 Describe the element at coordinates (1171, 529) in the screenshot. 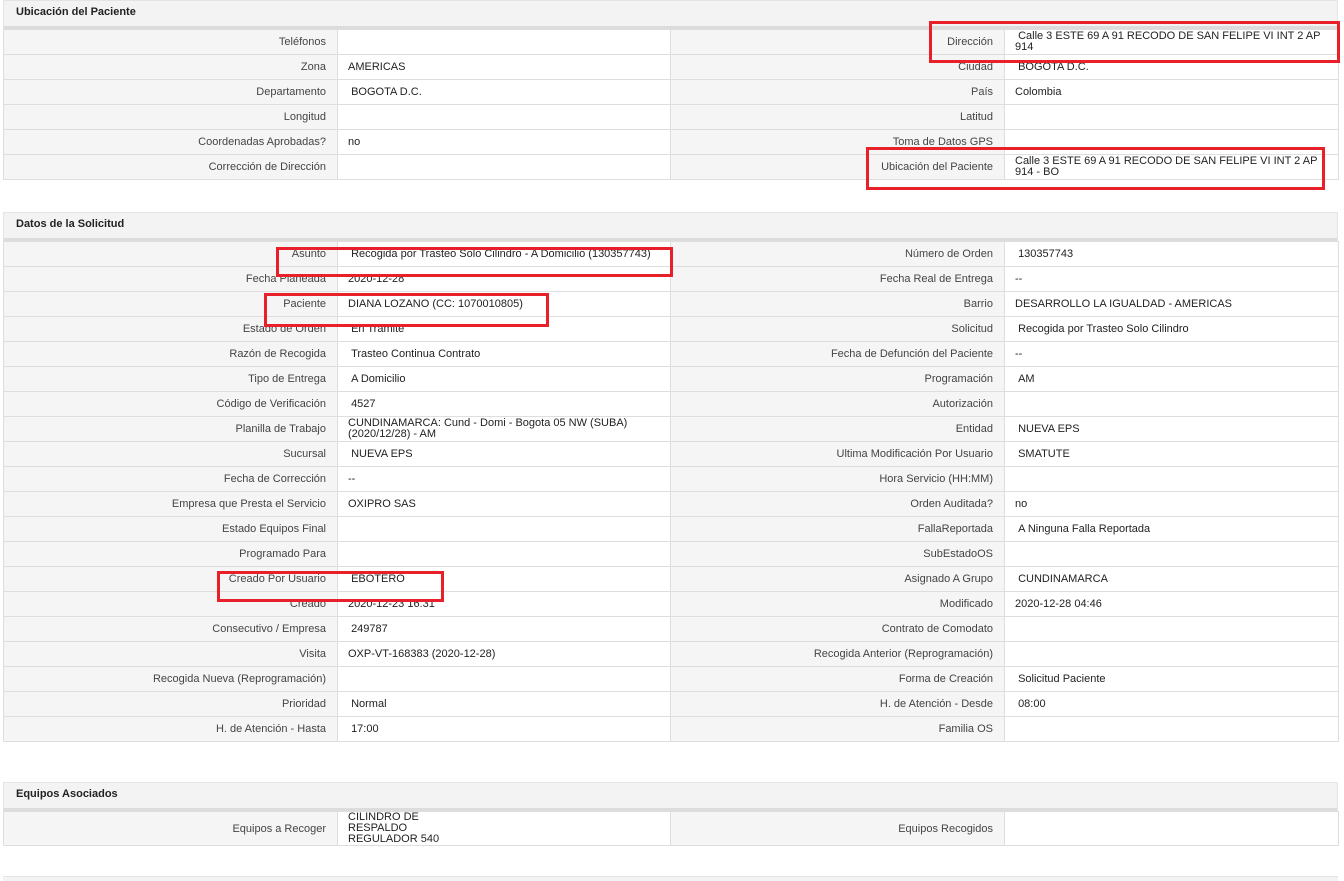

I see `field-value: A Ninguna Falla Reportada` at that location.